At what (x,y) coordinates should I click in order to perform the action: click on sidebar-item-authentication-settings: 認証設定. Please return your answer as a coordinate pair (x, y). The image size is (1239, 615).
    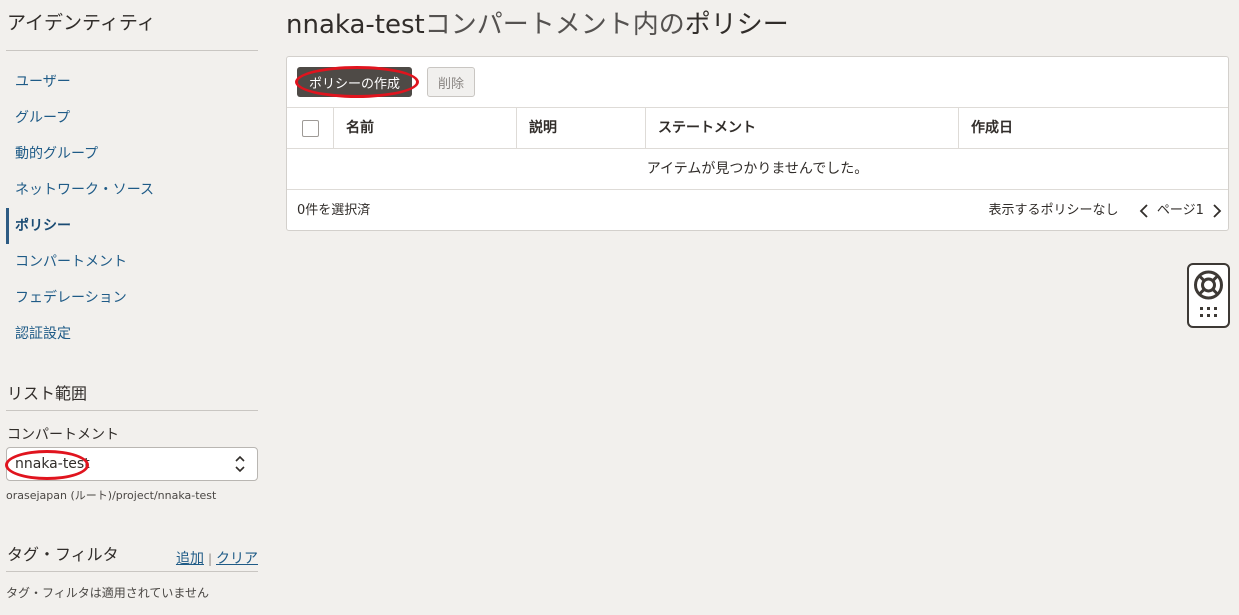
    Looking at the image, I should click on (131, 334).